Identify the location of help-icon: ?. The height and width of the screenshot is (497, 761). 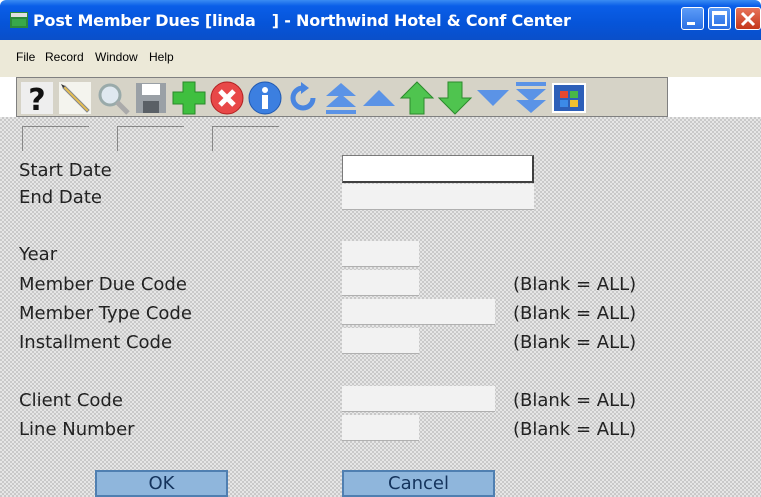
(37, 99).